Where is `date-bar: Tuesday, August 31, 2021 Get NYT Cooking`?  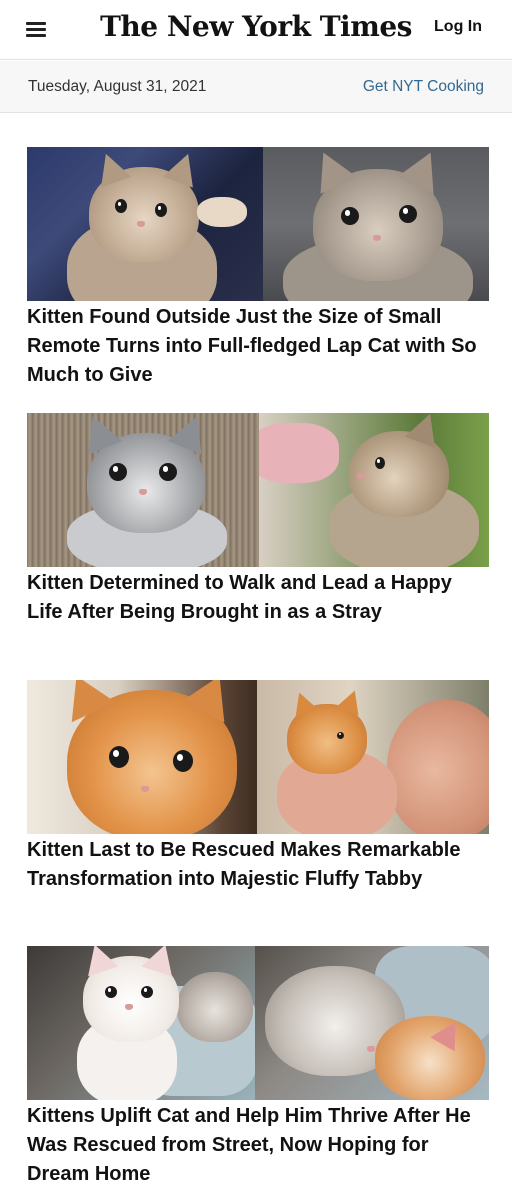
date-bar: Tuesday, August 31, 2021 Get NYT Cooking is located at coordinates (256, 87).